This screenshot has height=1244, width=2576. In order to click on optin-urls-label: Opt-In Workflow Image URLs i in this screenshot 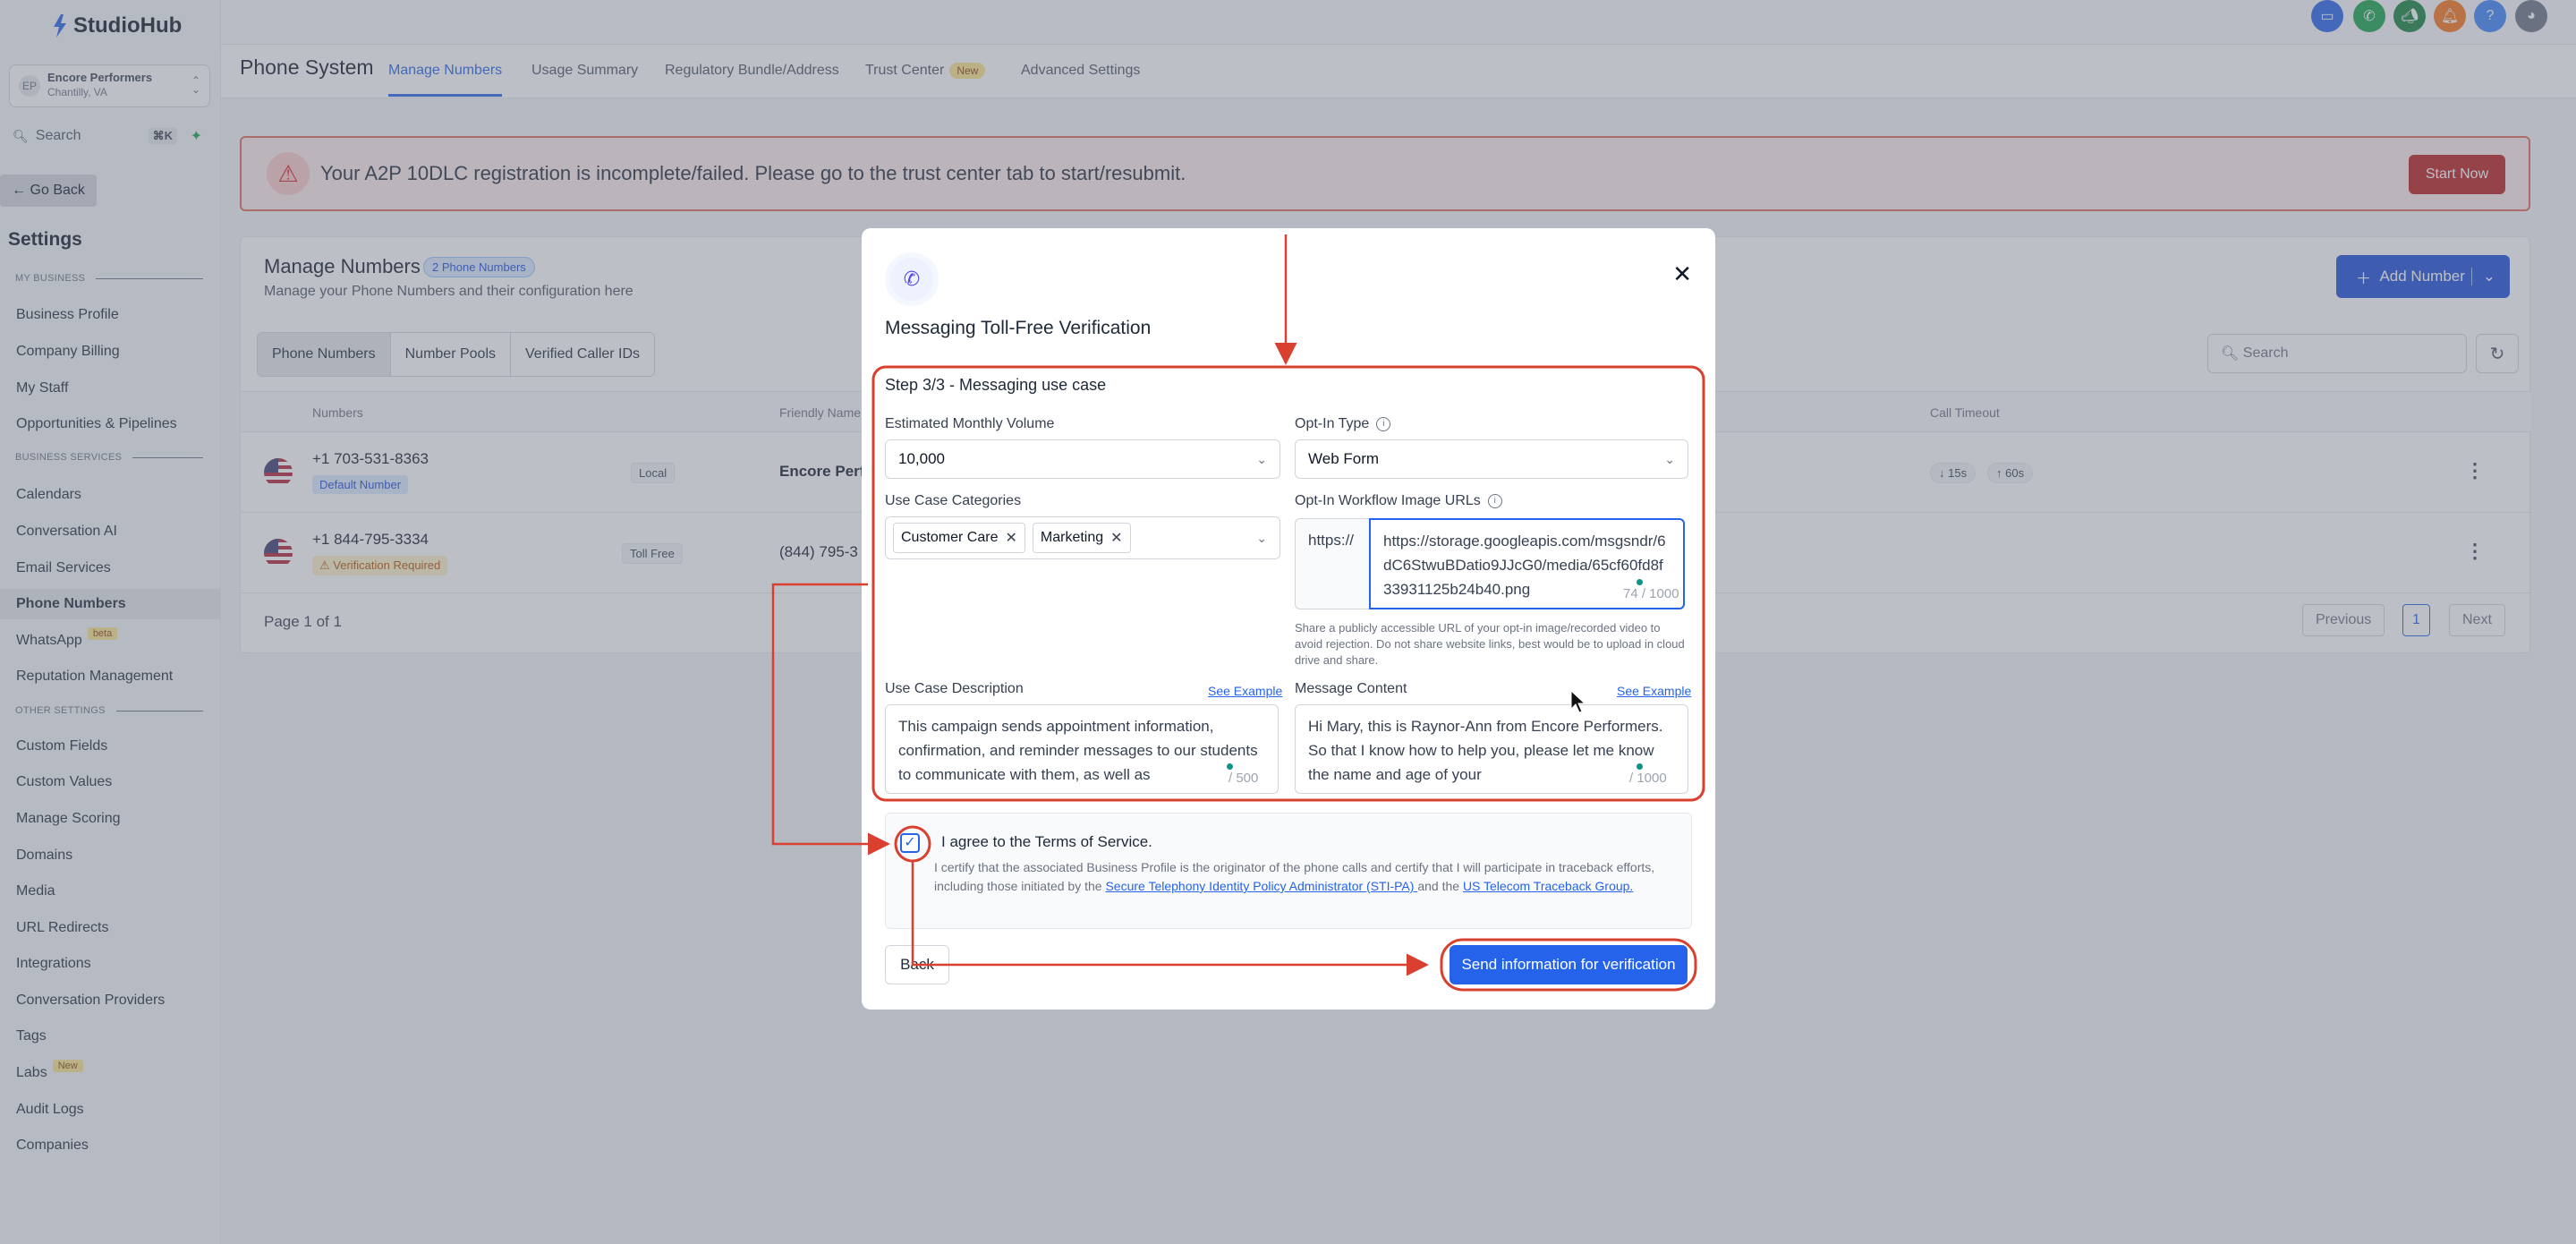, I will do `click(1398, 501)`.